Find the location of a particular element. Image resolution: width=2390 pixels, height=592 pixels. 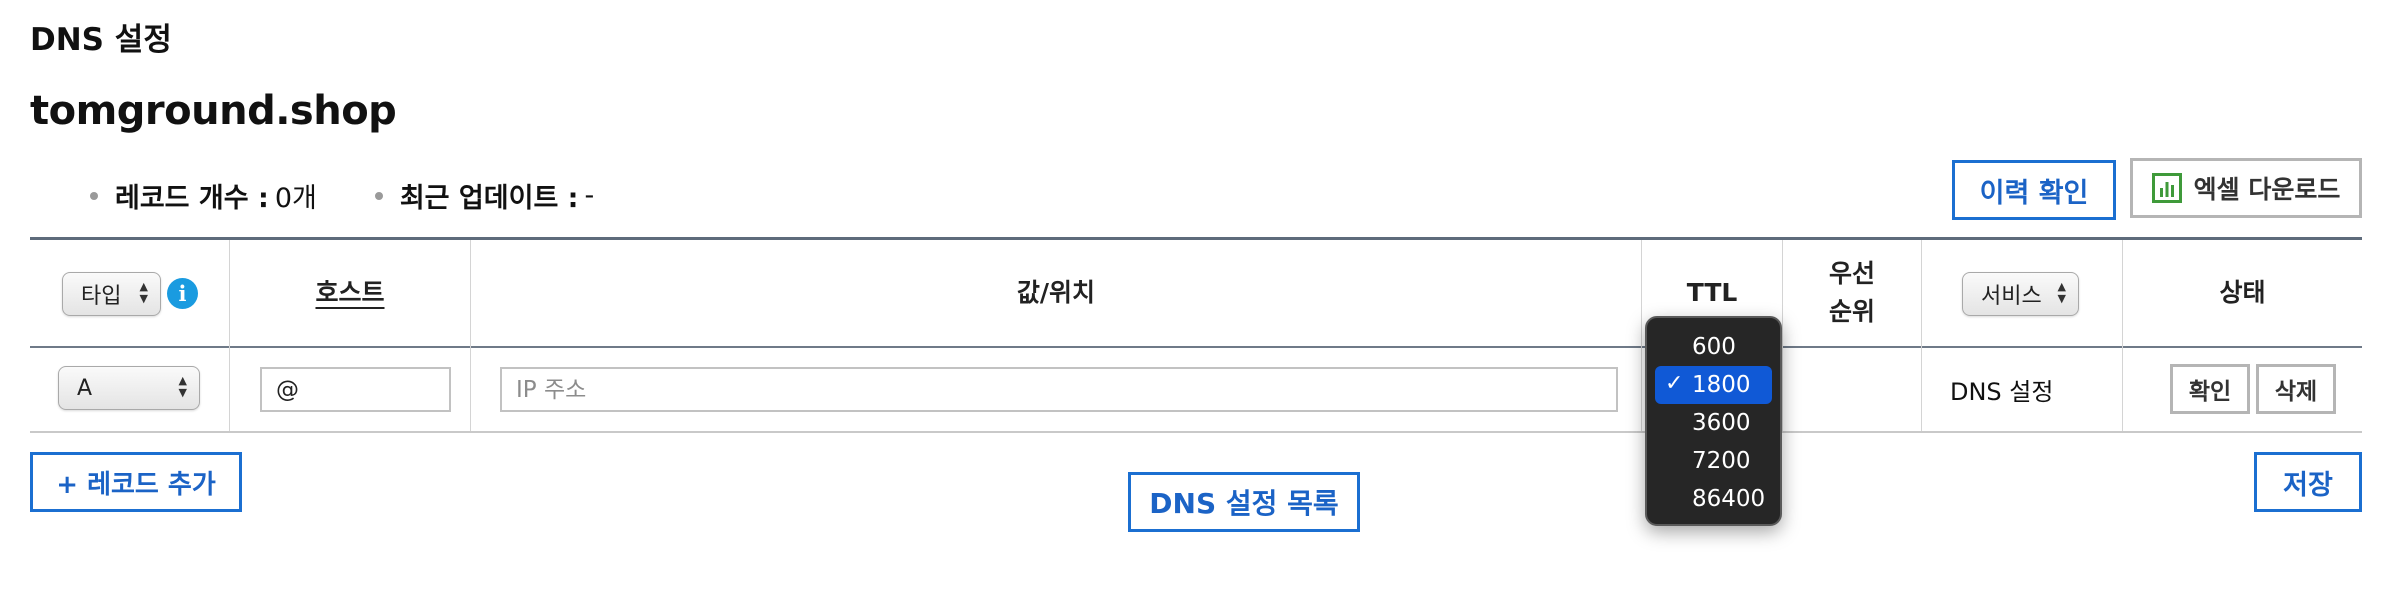

type-select-value: A is located at coordinates (85, 388).